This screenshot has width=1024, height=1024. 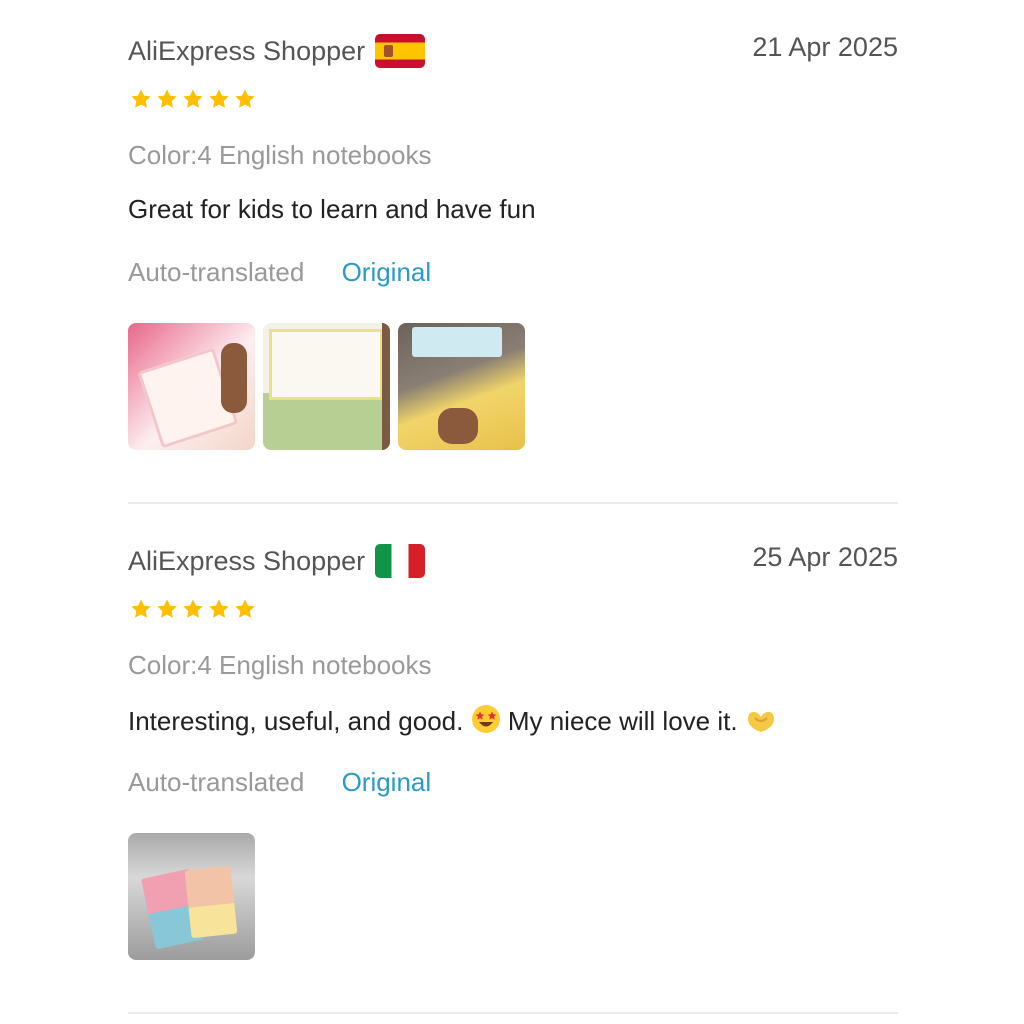 What do you see at coordinates (296, 721) in the screenshot?
I see `review-text-part: Interesting, useful, and good.` at bounding box center [296, 721].